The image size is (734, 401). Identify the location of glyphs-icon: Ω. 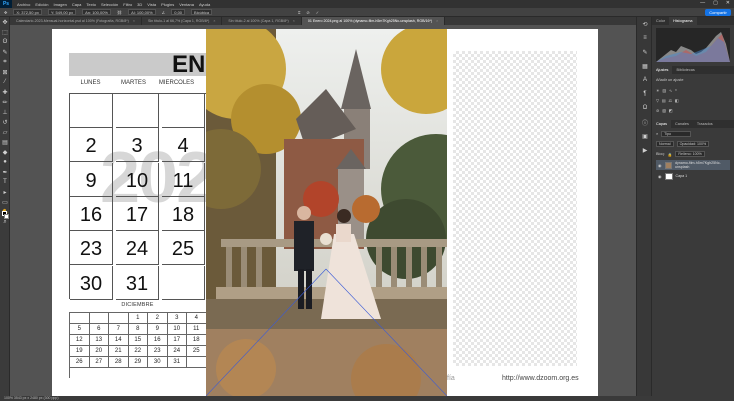
(645, 108).